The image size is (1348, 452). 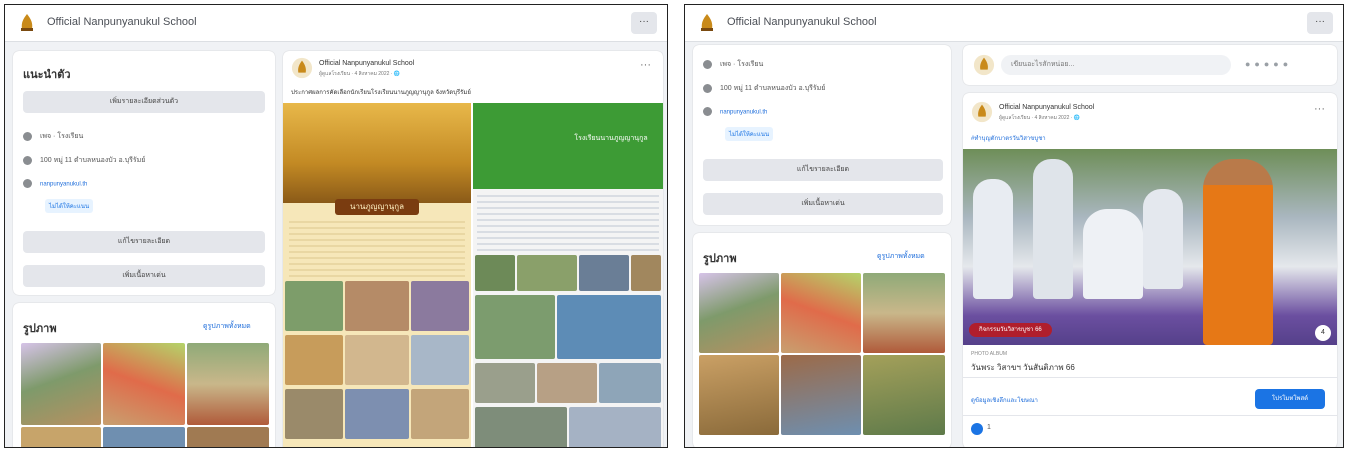 What do you see at coordinates (568, 275) in the screenshot?
I see `post-image-collage: โรงเรียนนานภูญญานุกูล` at bounding box center [568, 275].